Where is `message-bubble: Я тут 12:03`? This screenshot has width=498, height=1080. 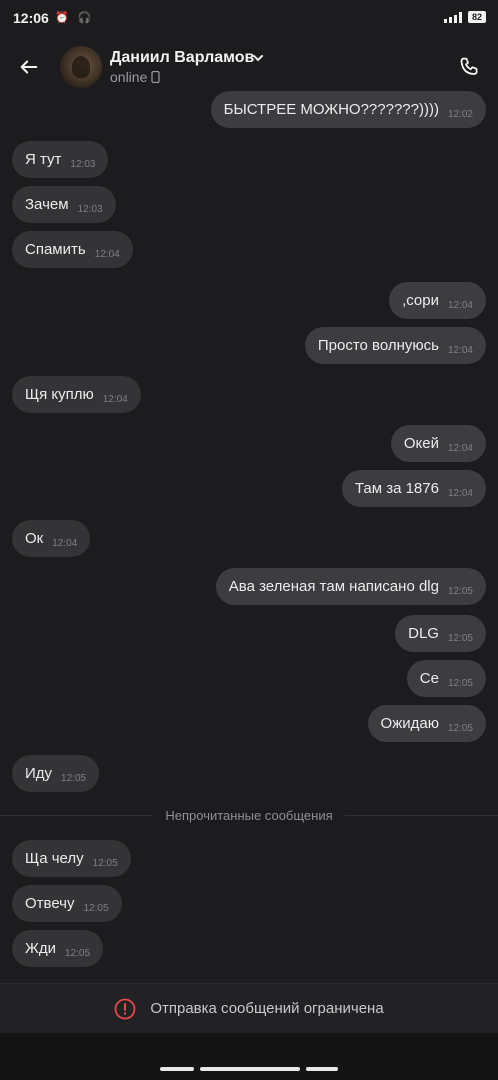
message-bubble: Я тут 12:03 is located at coordinates (60, 159).